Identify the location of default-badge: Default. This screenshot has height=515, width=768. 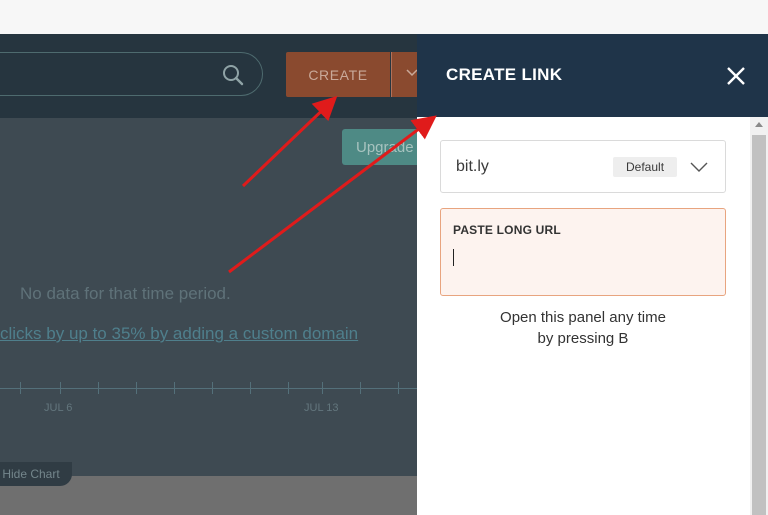
(645, 167).